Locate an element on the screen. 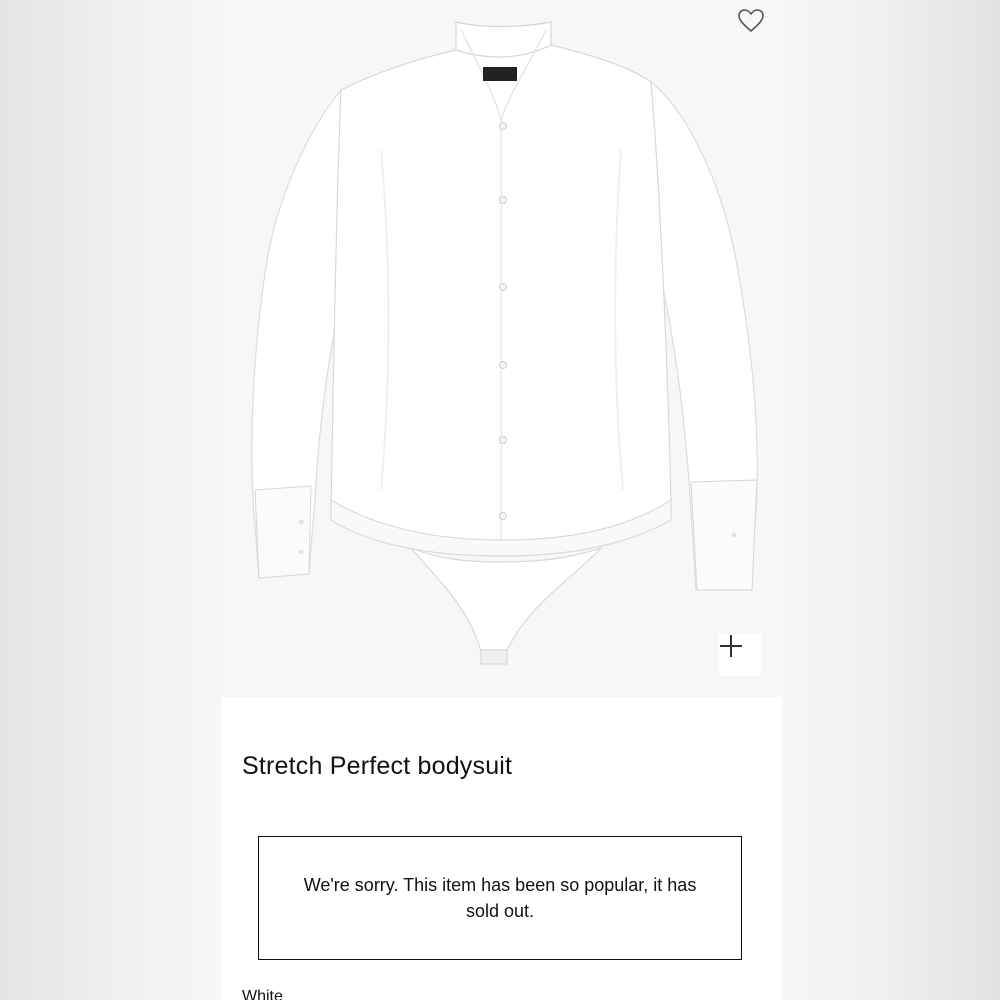 This screenshot has height=1000, width=1000. zoom-button is located at coordinates (740, 655).